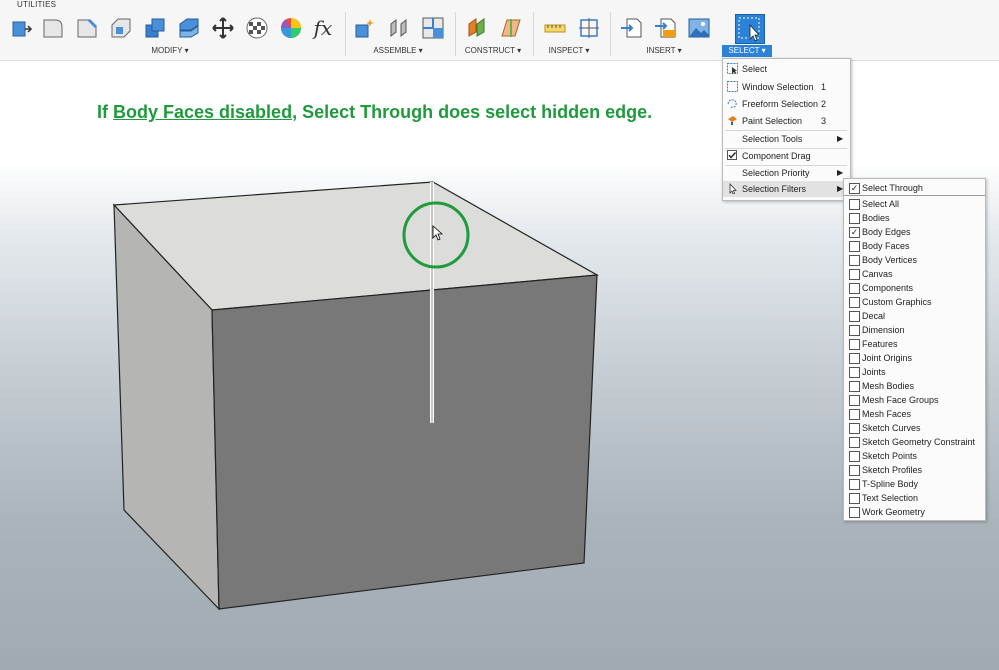 This screenshot has height=670, width=999. I want to click on press-pull-icon, so click(21, 28).